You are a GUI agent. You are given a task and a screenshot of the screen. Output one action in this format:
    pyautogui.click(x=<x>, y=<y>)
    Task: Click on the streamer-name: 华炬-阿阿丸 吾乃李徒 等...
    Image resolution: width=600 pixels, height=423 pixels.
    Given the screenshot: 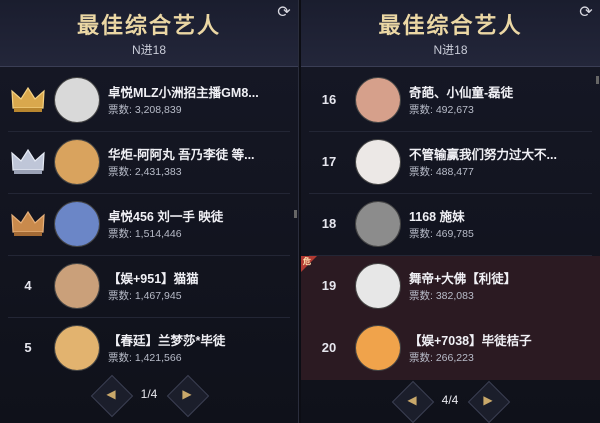 What is the action you would take?
    pyautogui.click(x=181, y=155)
    